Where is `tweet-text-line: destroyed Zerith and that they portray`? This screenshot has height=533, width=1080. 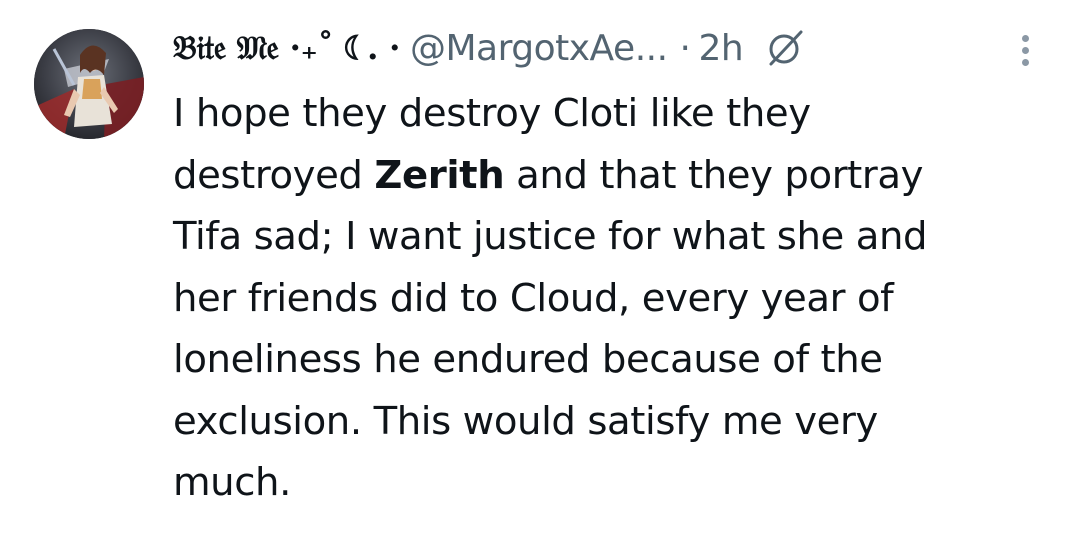 tweet-text-line: destroyed Zerith and that they portray is located at coordinates (548, 175).